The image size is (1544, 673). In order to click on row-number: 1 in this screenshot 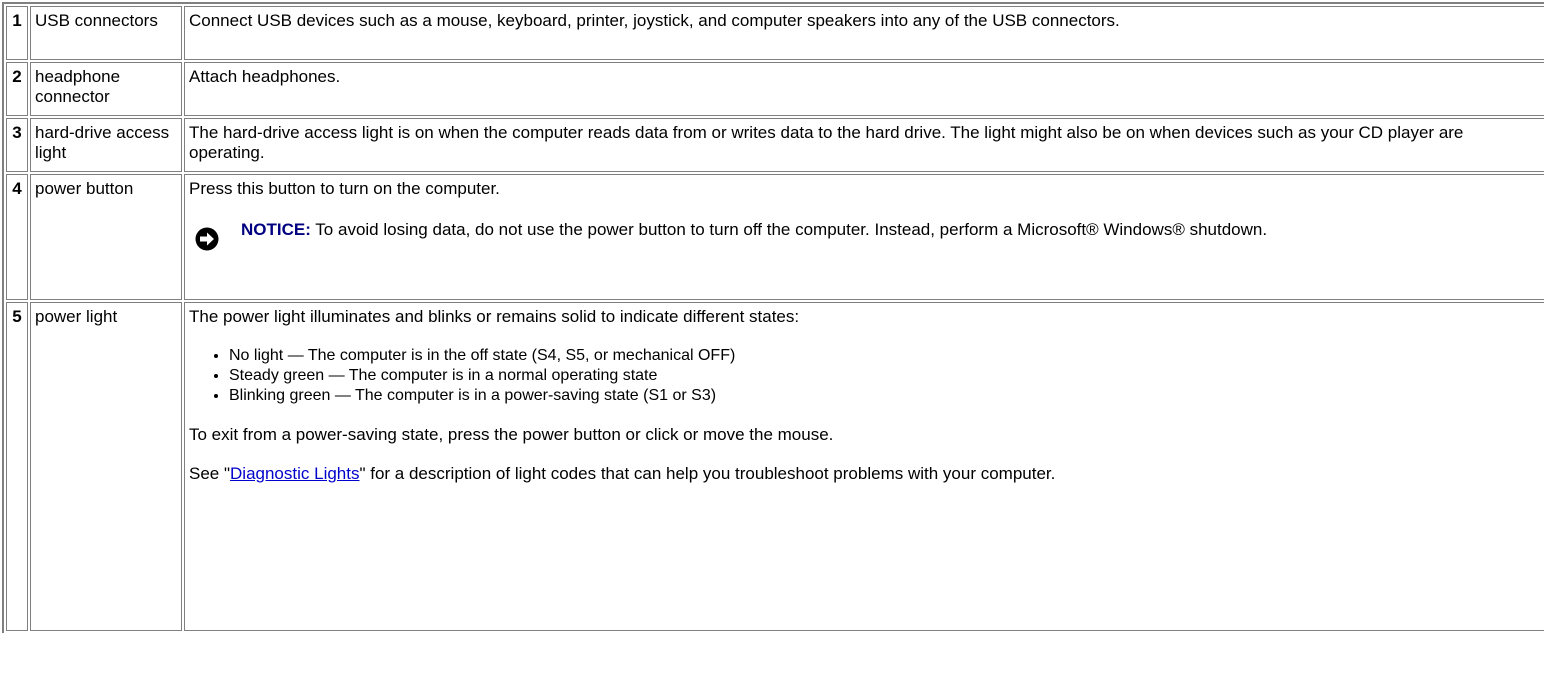, I will do `click(17, 33)`.